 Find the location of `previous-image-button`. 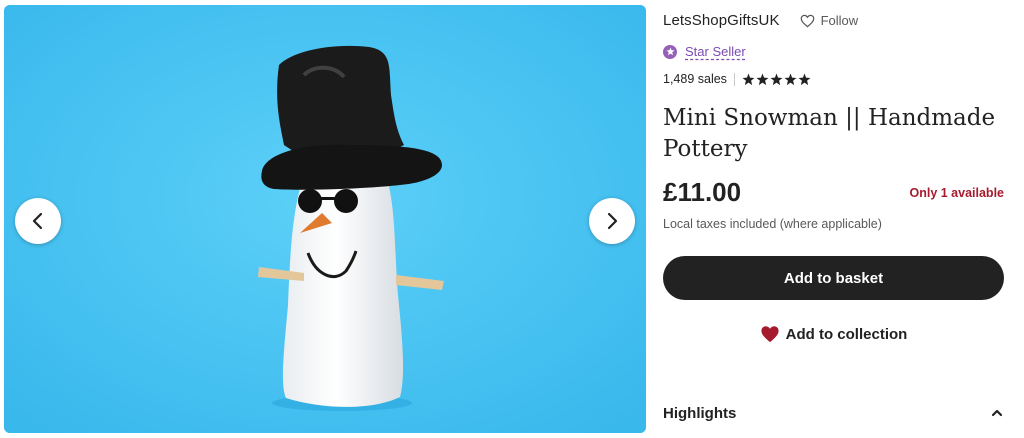

previous-image-button is located at coordinates (38, 221).